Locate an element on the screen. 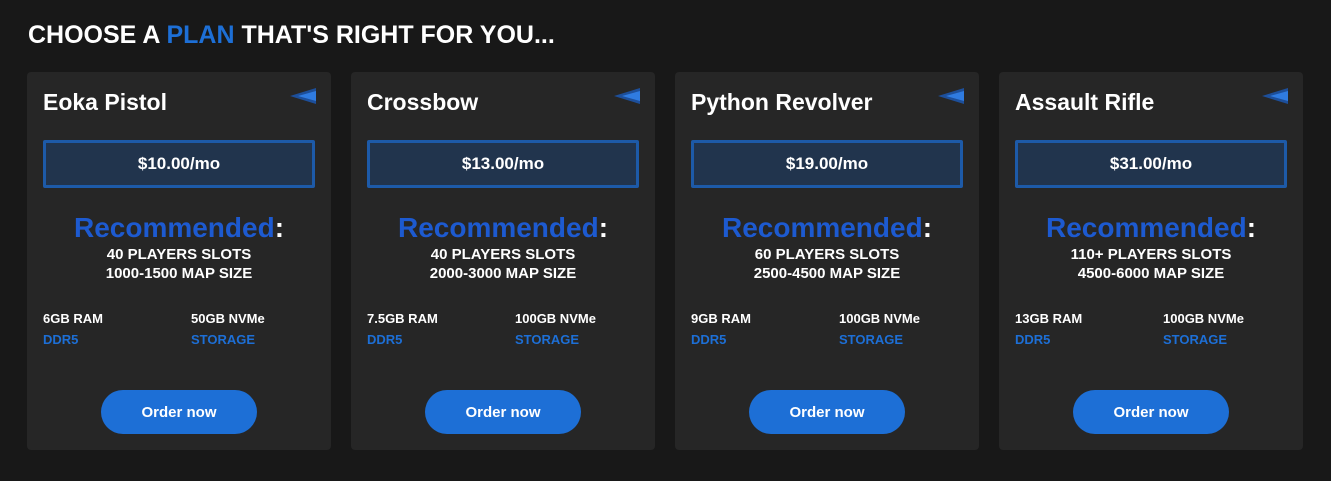 The height and width of the screenshot is (481, 1331). plan-name: Python Revolver is located at coordinates (782, 102).